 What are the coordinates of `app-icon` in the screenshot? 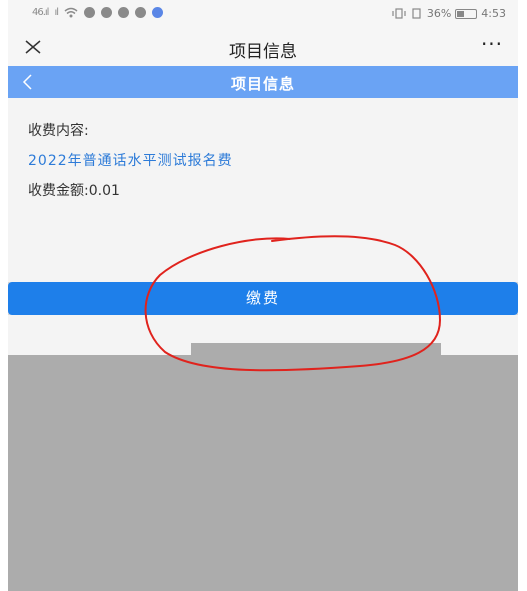 It's located at (158, 12).